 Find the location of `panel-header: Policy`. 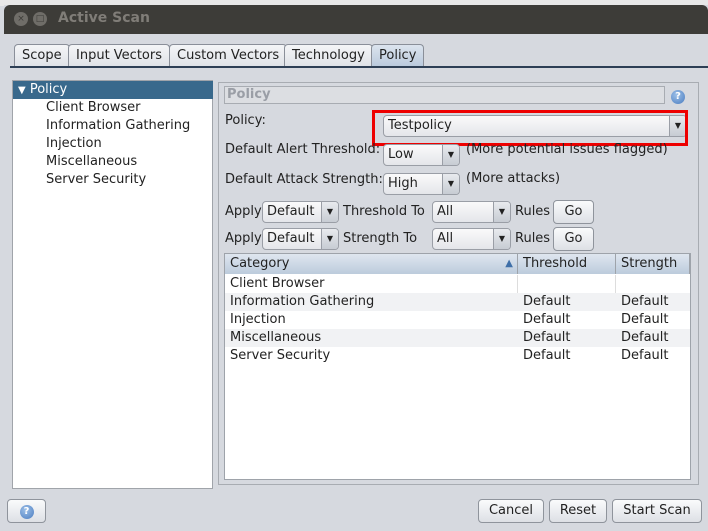

panel-header: Policy is located at coordinates (444, 95).